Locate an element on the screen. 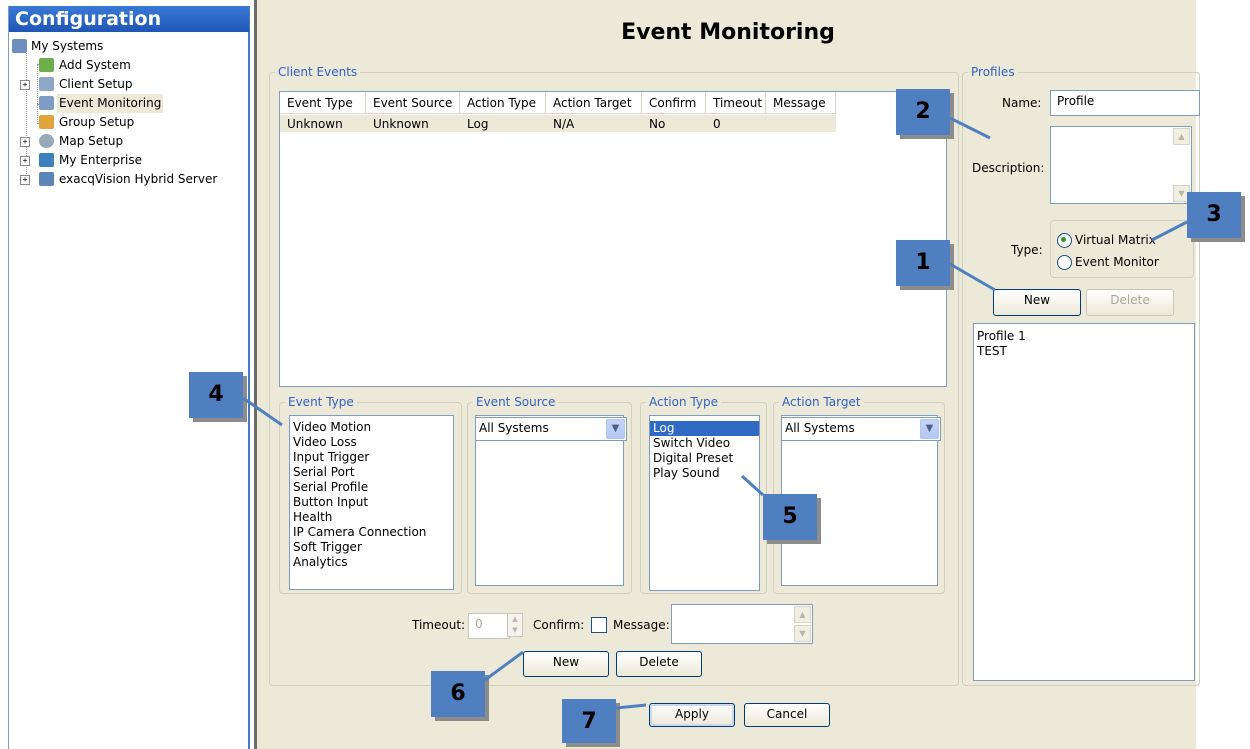 This screenshot has width=1250, height=749. tree-item-add-system: Add System is located at coordinates (129, 65).